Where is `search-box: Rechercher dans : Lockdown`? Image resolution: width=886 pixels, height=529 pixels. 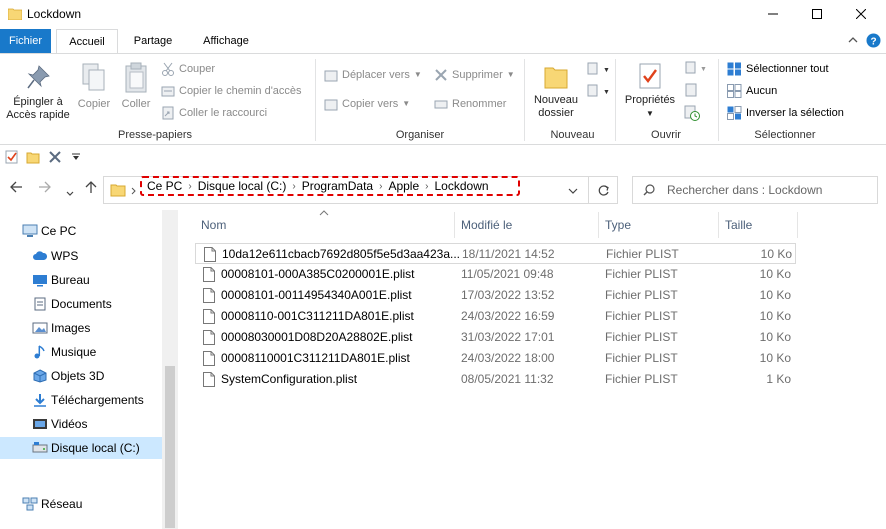
search-box: Rechercher dans : Lockdown is located at coordinates (755, 190).